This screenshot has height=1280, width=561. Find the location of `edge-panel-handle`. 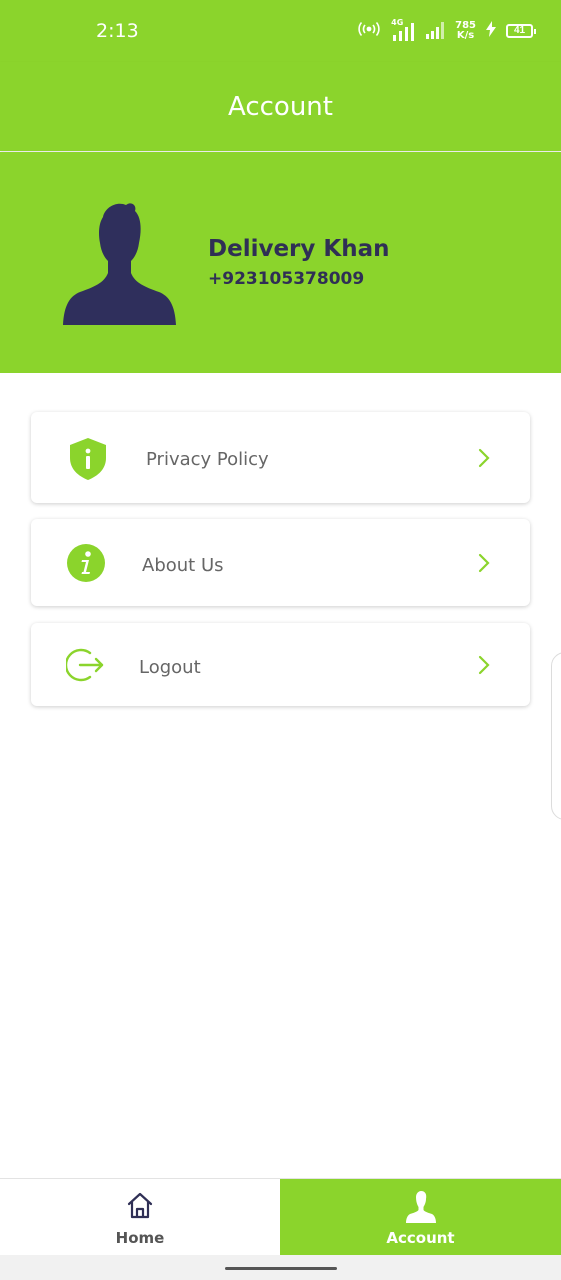

edge-panel-handle is located at coordinates (556, 736).